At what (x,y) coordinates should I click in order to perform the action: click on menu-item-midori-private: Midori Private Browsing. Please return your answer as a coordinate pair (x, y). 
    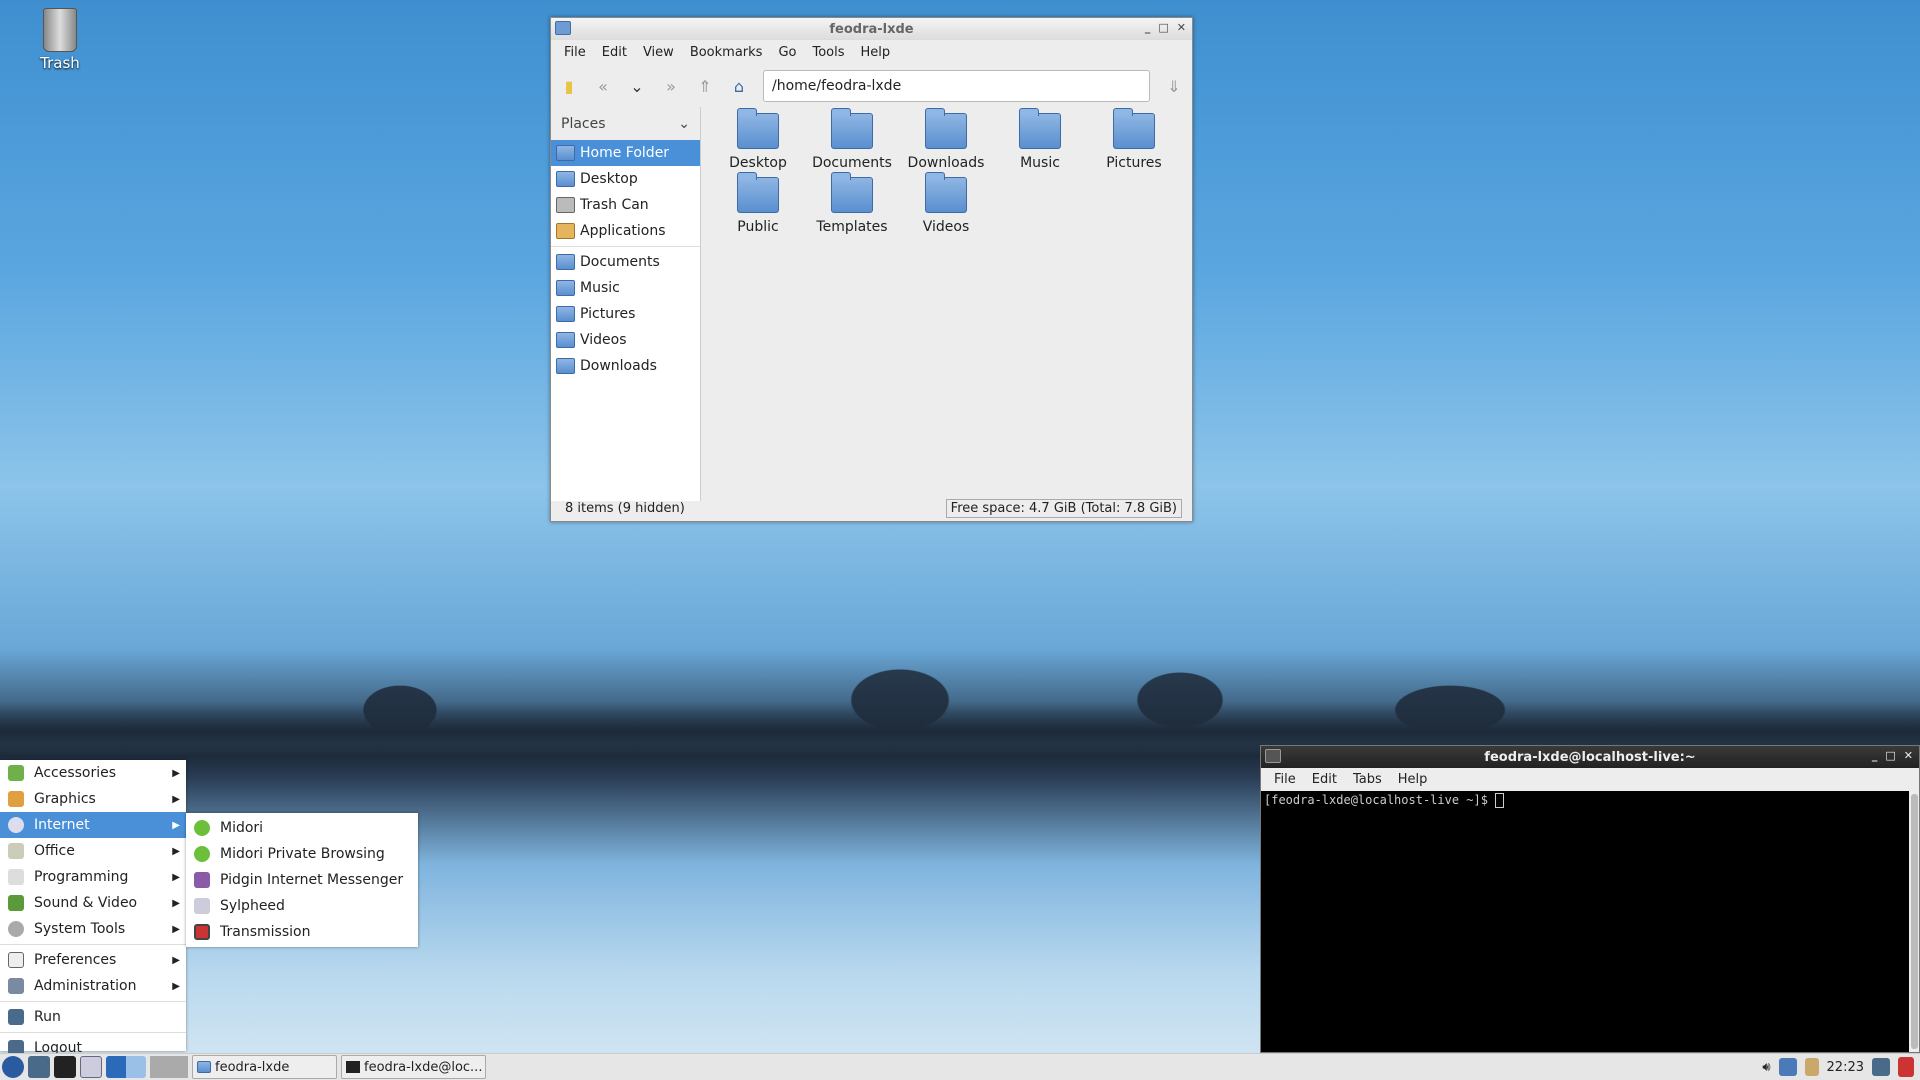
    Looking at the image, I should click on (302, 854).